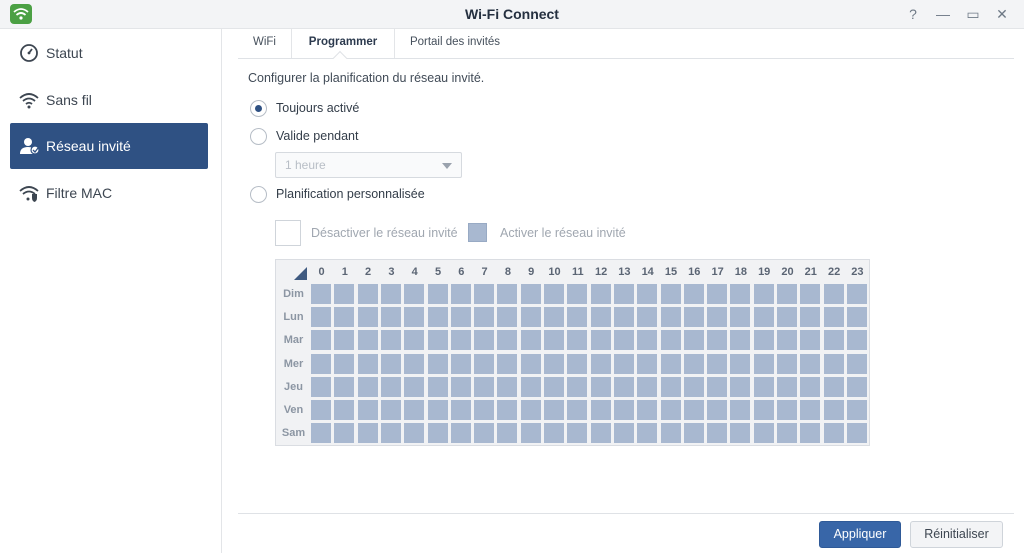  I want to click on hour-header: 10, so click(554, 272).